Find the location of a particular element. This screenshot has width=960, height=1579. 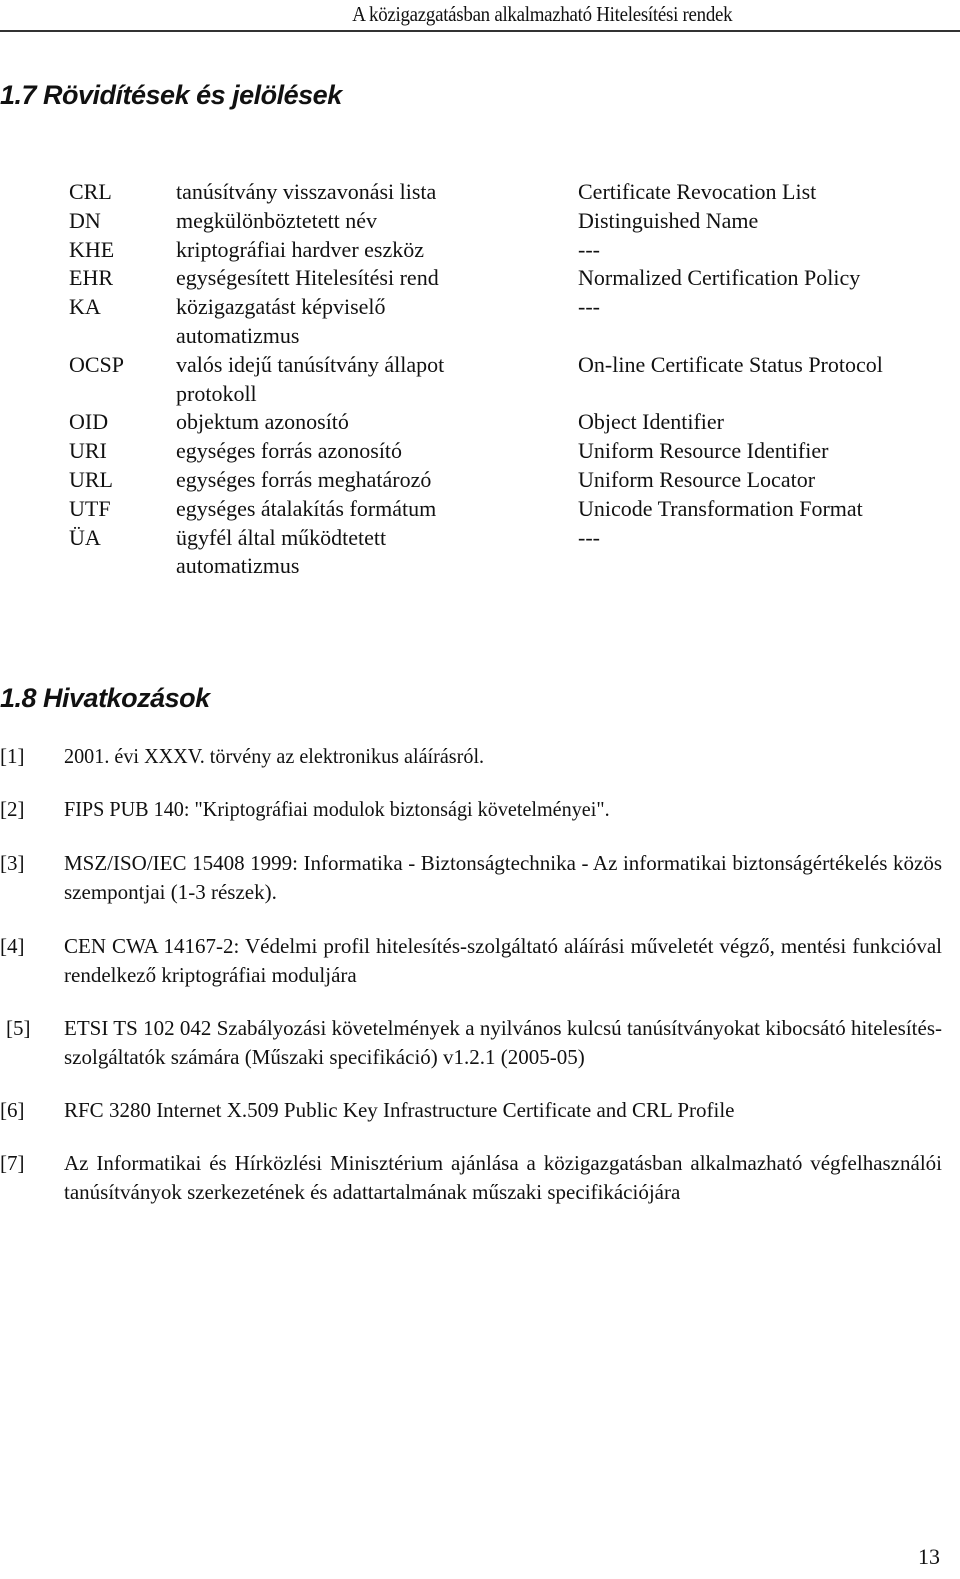

hungarian-meaning: tanúsítvány visszavonási lista is located at coordinates (306, 191).